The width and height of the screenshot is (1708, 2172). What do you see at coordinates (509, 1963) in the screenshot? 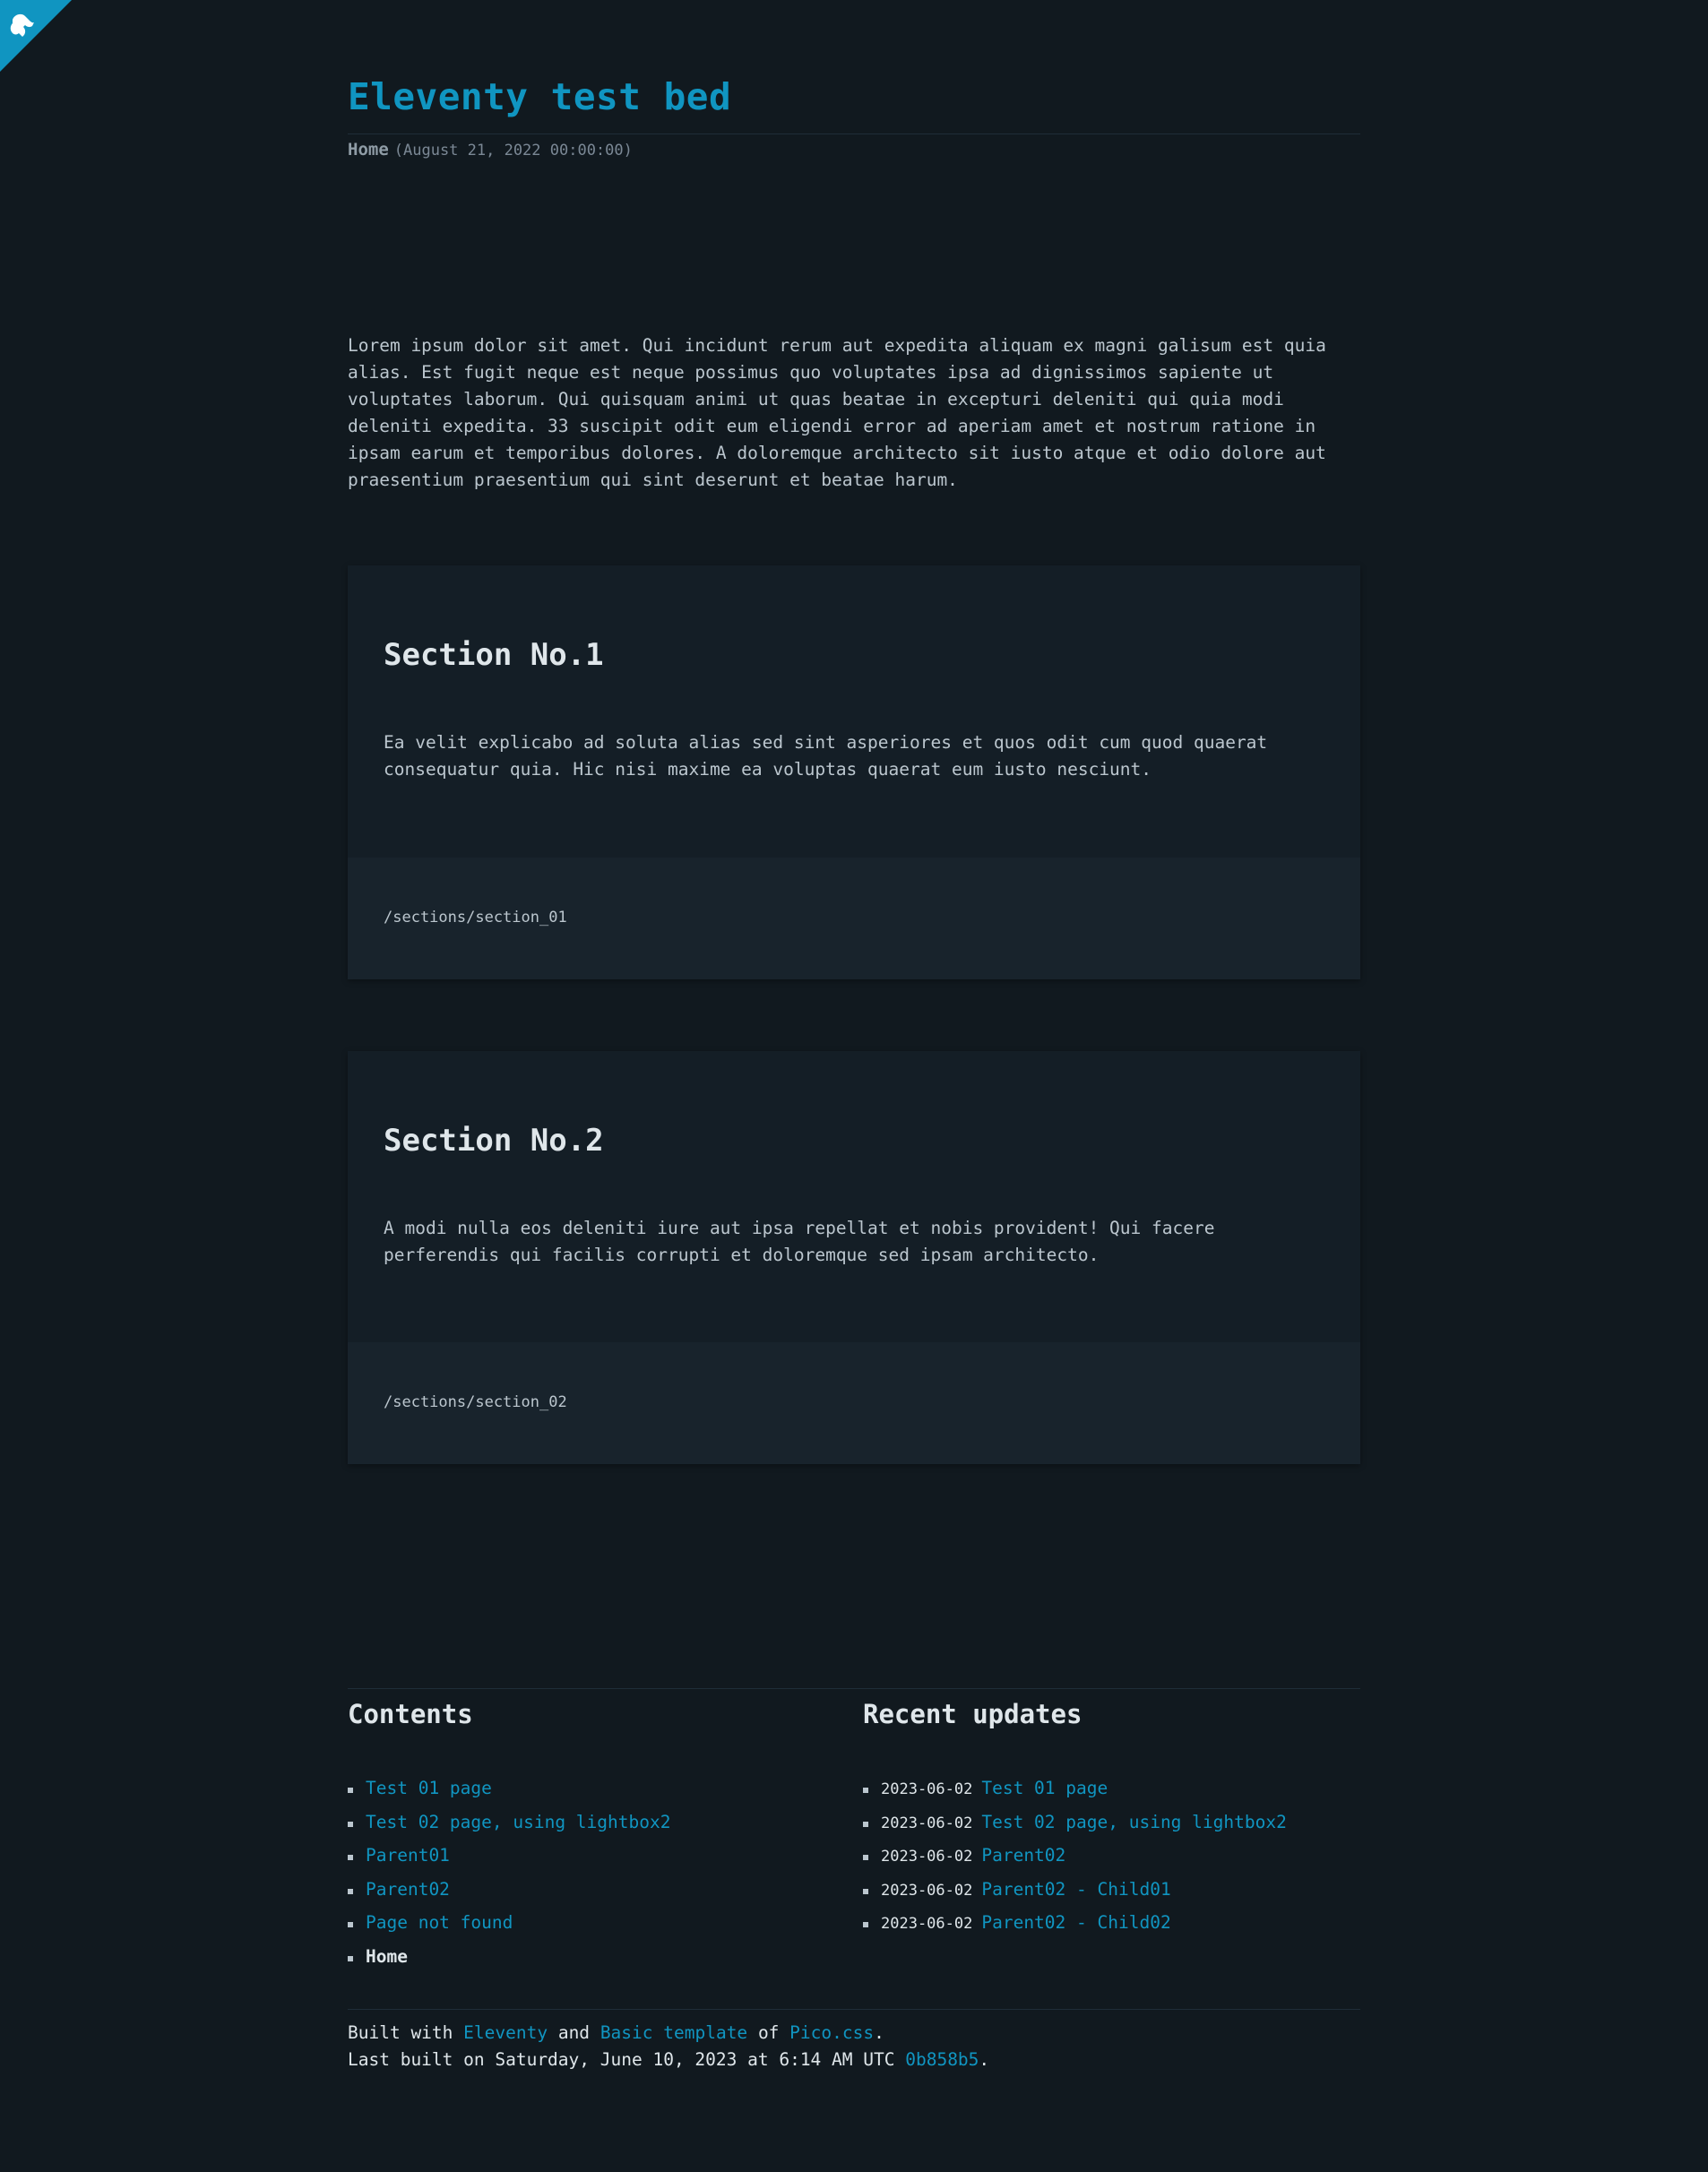
I see `list-item: Home` at bounding box center [509, 1963].